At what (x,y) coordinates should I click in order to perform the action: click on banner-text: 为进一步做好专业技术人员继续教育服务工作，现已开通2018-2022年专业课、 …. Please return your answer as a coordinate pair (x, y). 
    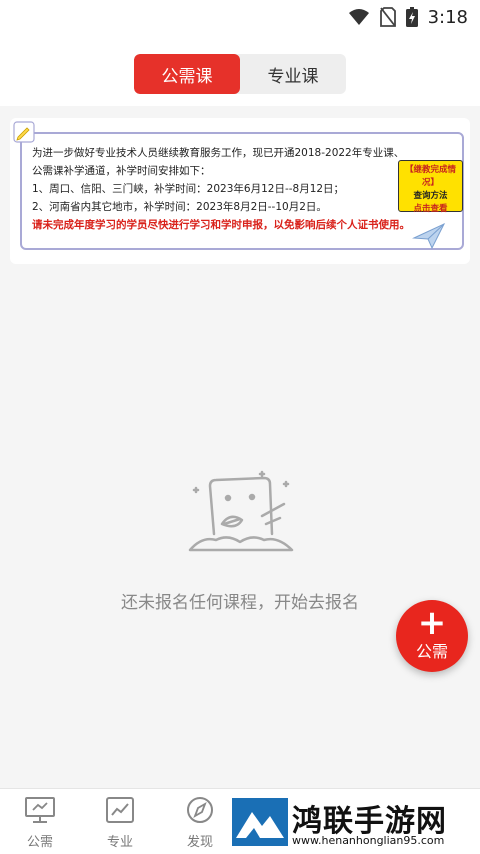
    Looking at the image, I should click on (221, 189).